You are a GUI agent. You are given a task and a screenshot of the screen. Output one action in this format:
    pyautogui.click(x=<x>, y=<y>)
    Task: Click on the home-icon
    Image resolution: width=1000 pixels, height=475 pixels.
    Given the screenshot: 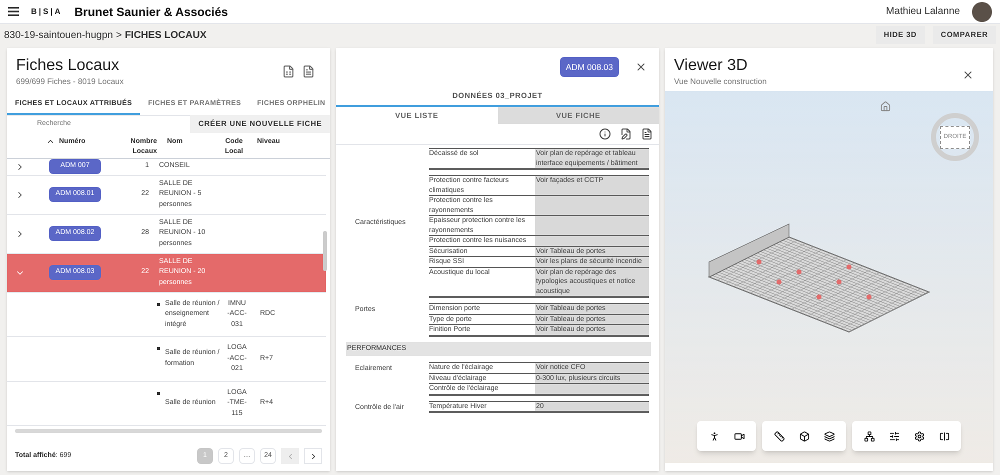 What is the action you would take?
    pyautogui.click(x=885, y=106)
    